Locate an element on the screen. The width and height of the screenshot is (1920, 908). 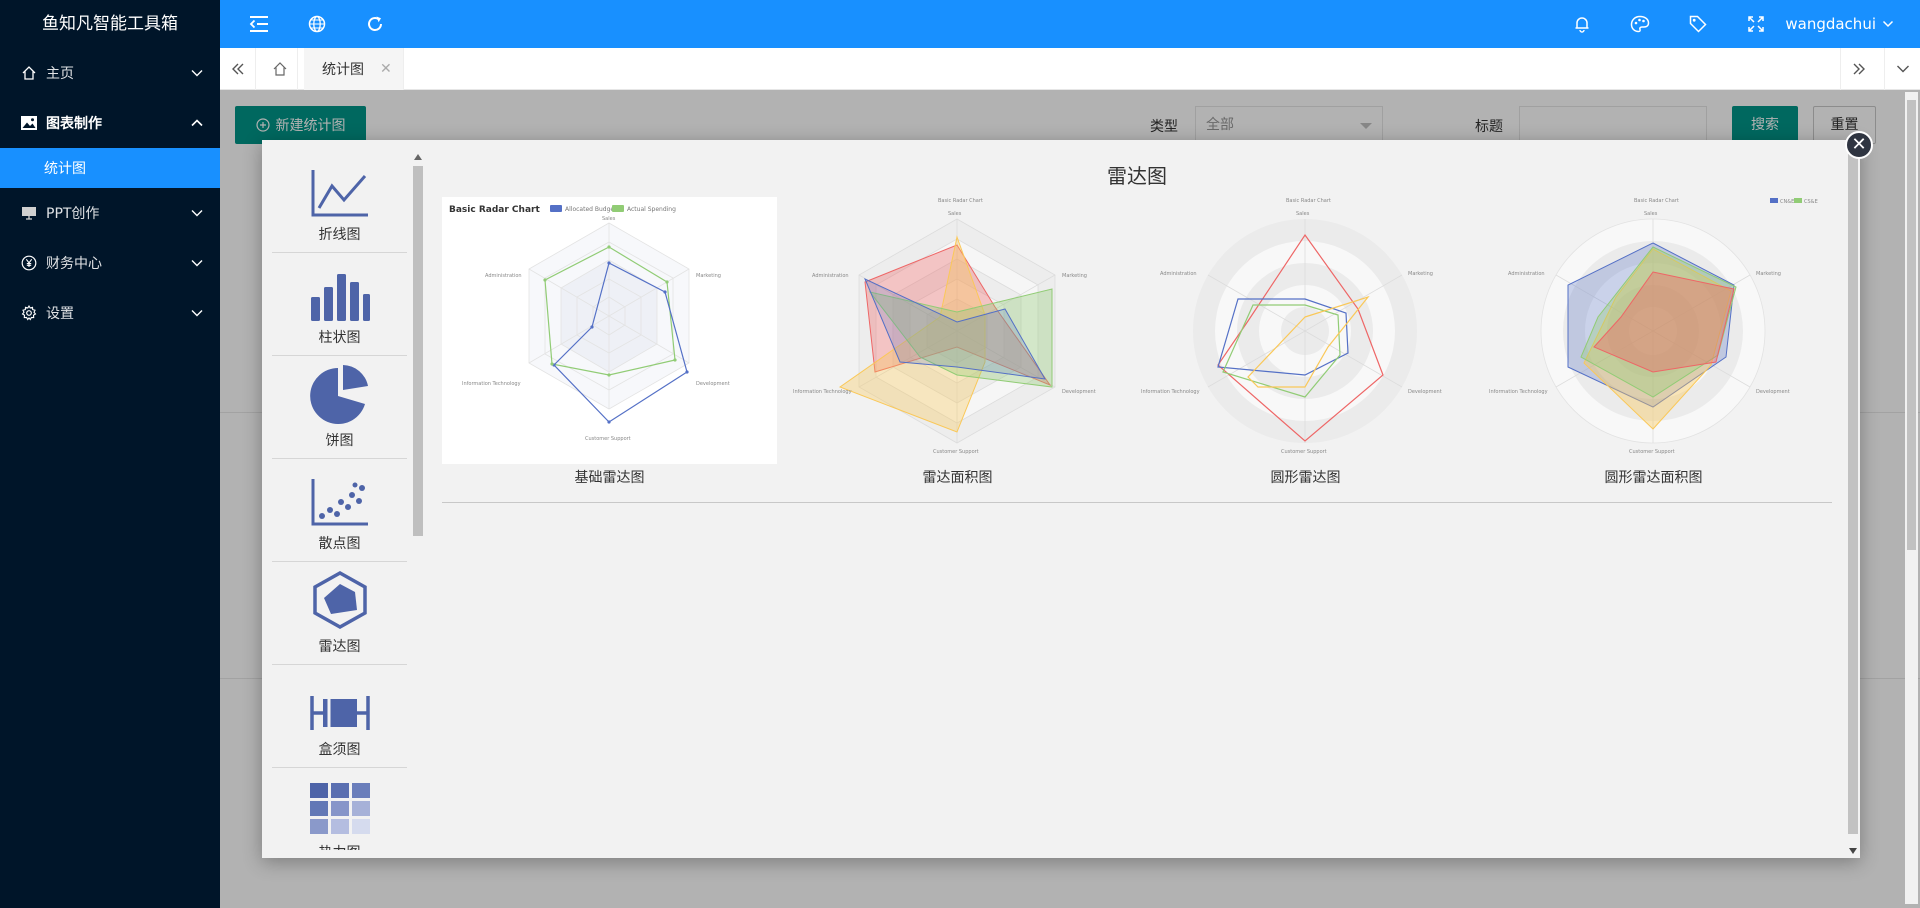
tabs-dropdown-icon is located at coordinates (1902, 69).